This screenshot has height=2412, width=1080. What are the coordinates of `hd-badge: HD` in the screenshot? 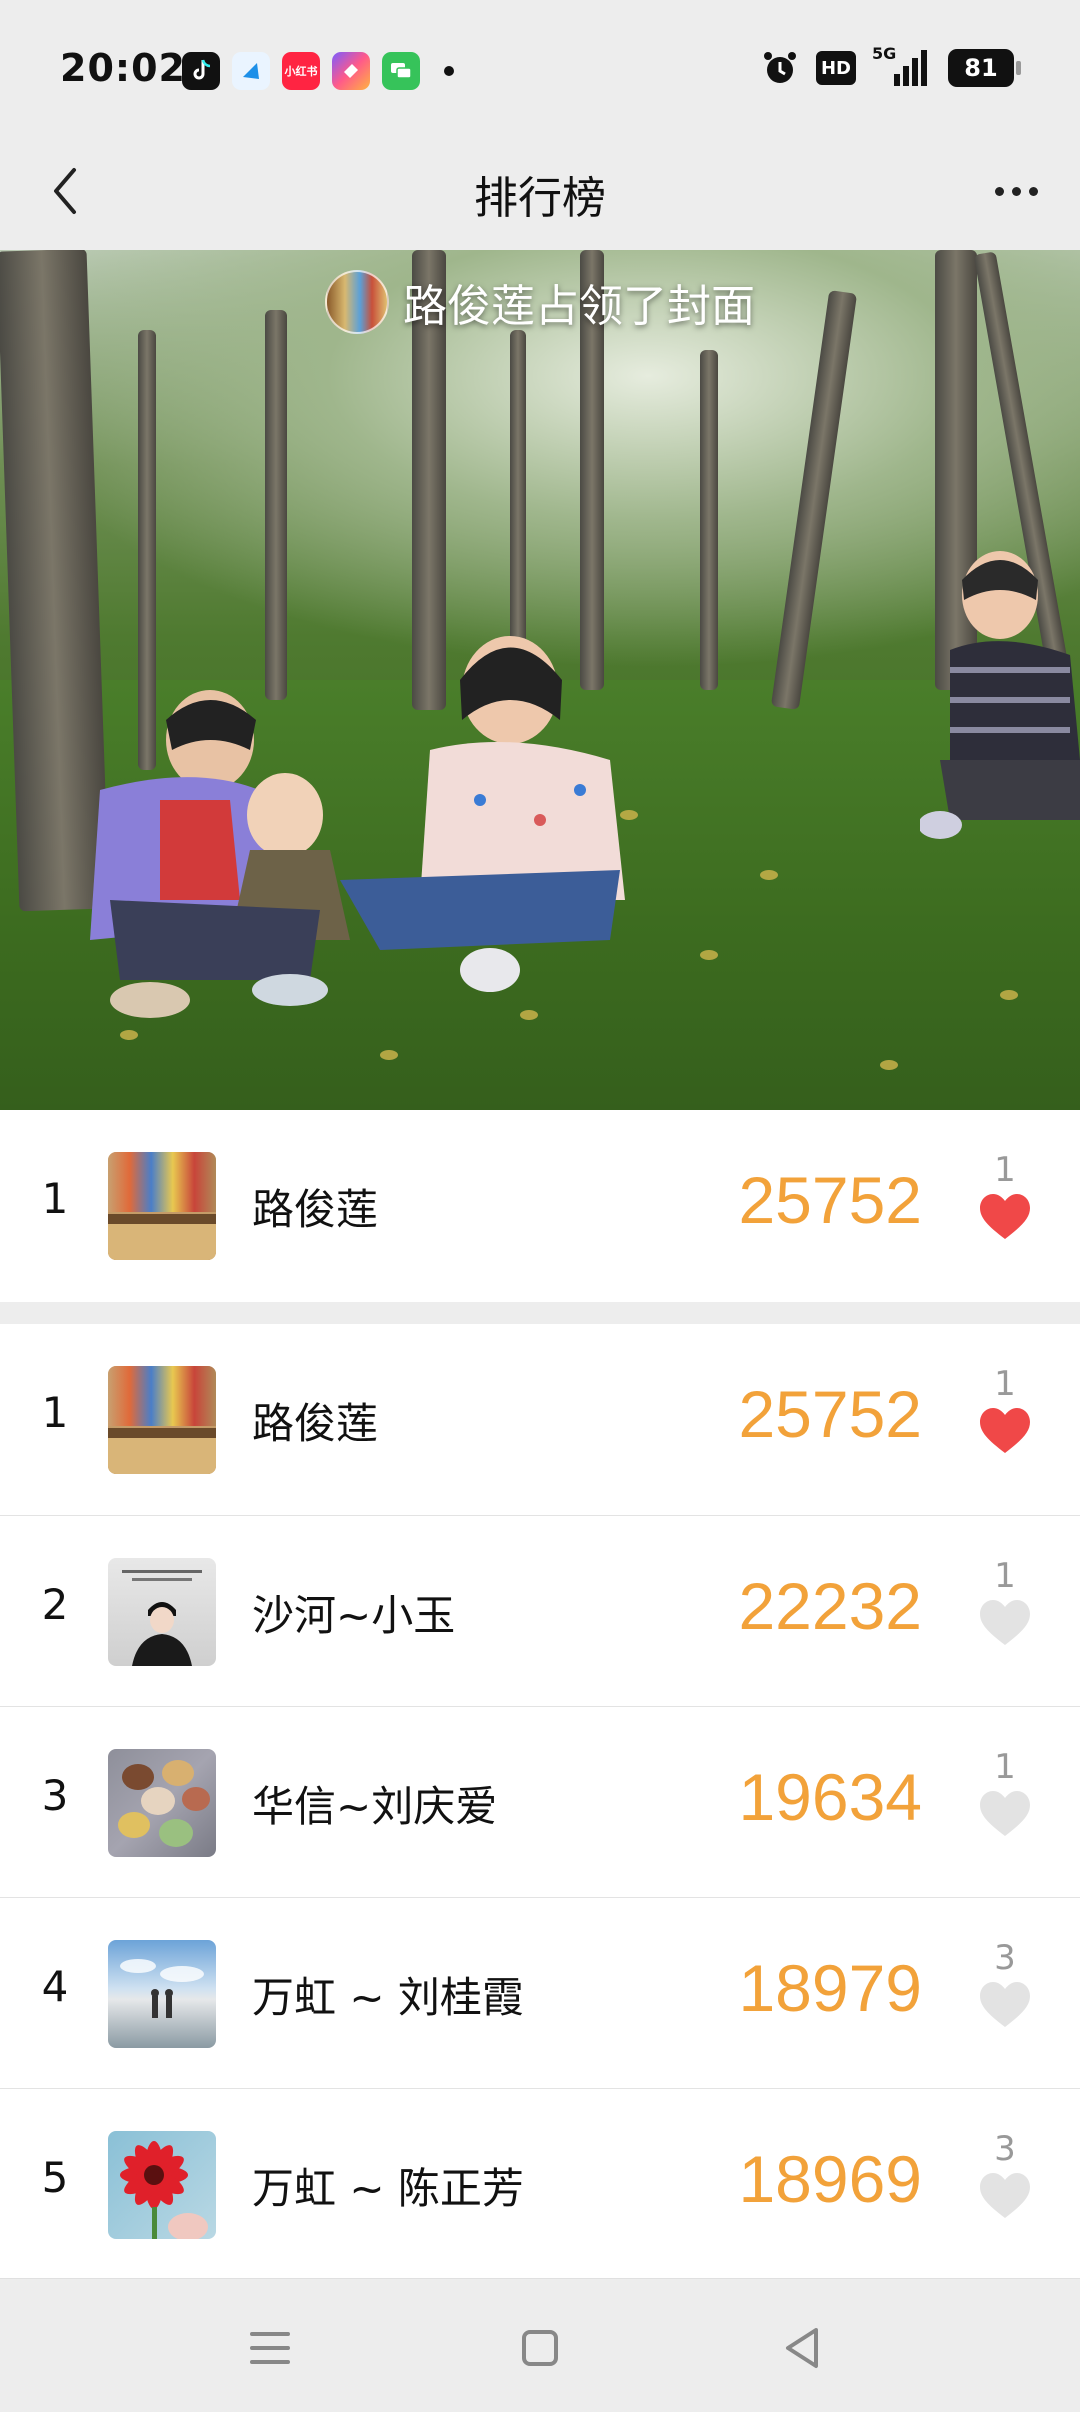 It's located at (836, 68).